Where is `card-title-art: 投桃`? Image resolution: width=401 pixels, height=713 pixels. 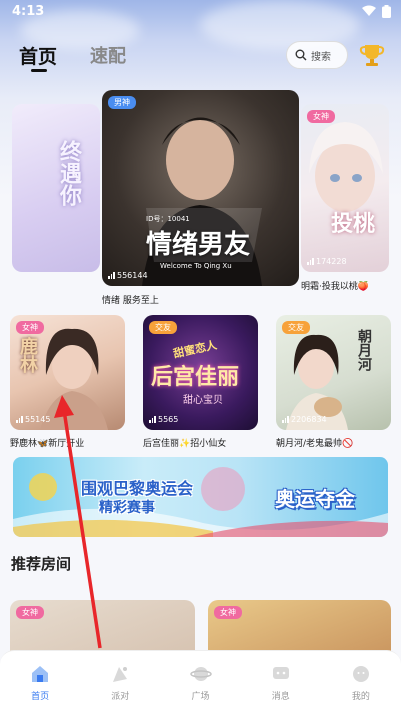 card-title-art: 投桃 is located at coordinates (353, 224).